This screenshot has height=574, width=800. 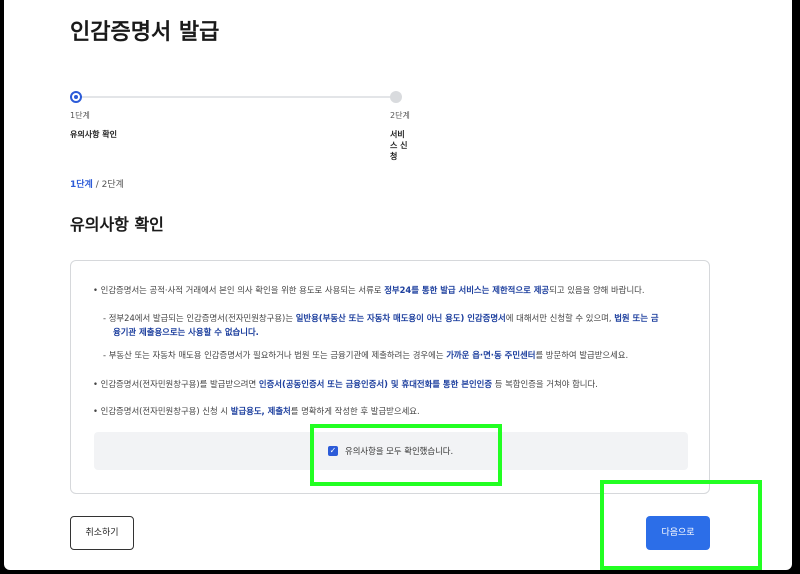 I want to click on notice-text: 를 방문하여 발급받으세요., so click(x=582, y=355).